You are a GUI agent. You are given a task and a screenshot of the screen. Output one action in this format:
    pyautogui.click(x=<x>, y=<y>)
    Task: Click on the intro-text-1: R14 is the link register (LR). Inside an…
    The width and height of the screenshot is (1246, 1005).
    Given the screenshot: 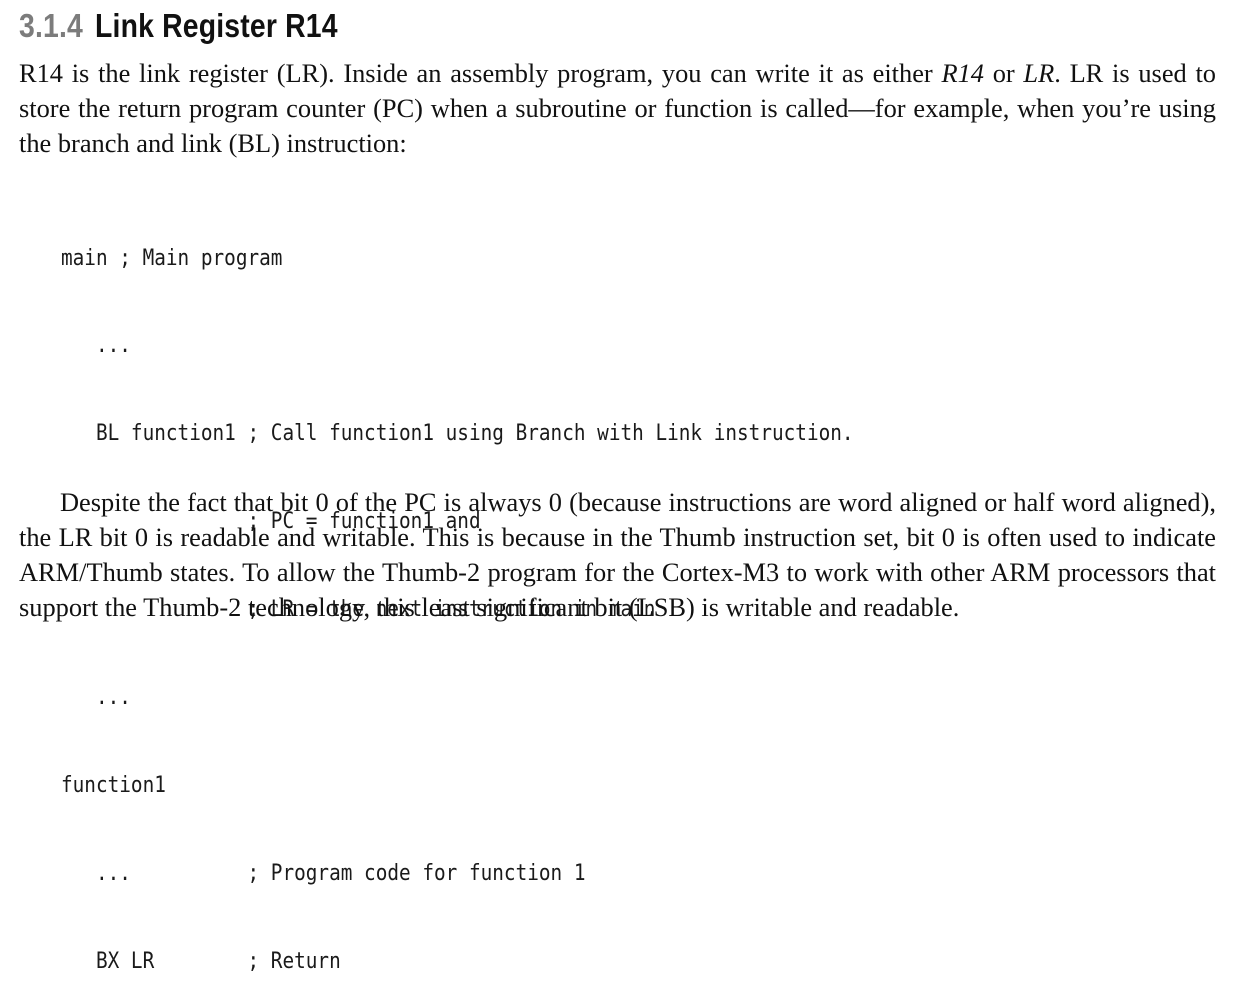 What is the action you would take?
    pyautogui.click(x=480, y=73)
    